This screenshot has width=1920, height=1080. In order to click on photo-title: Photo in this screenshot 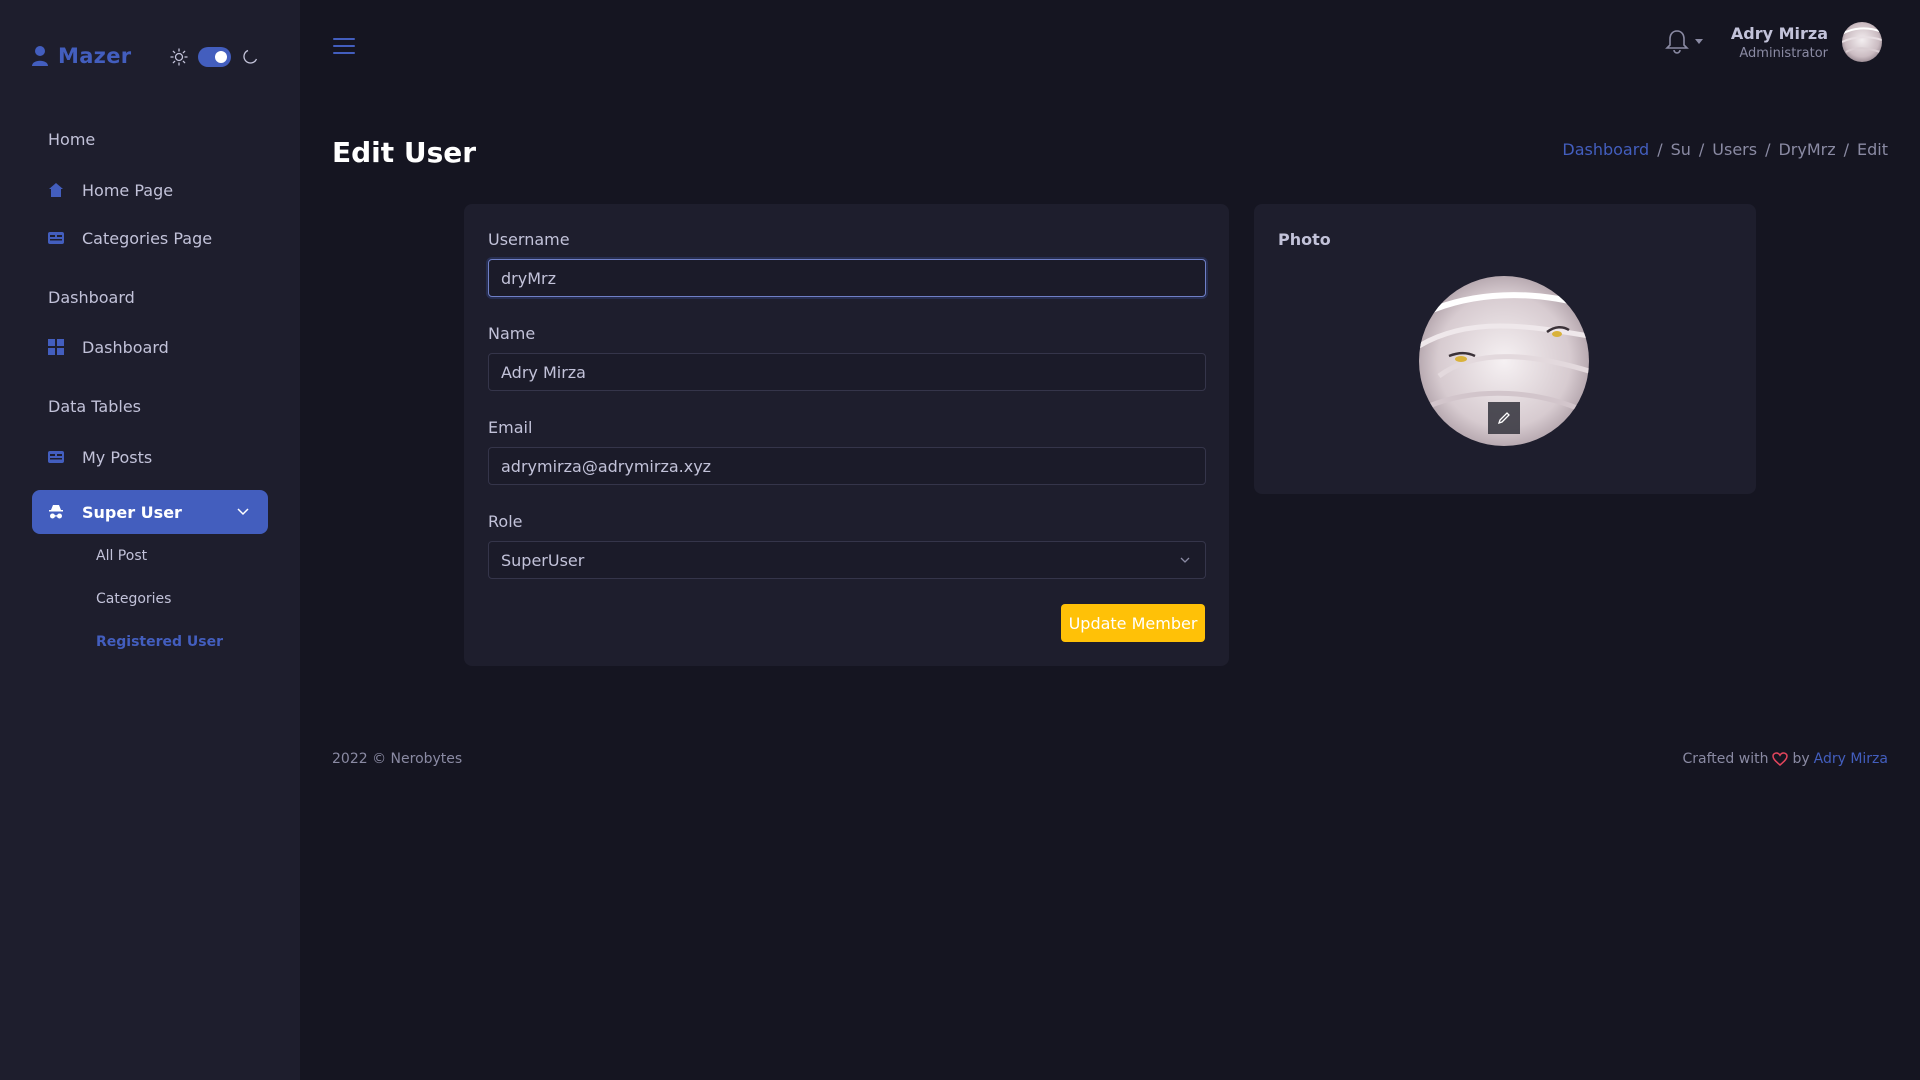, I will do `click(1304, 239)`.